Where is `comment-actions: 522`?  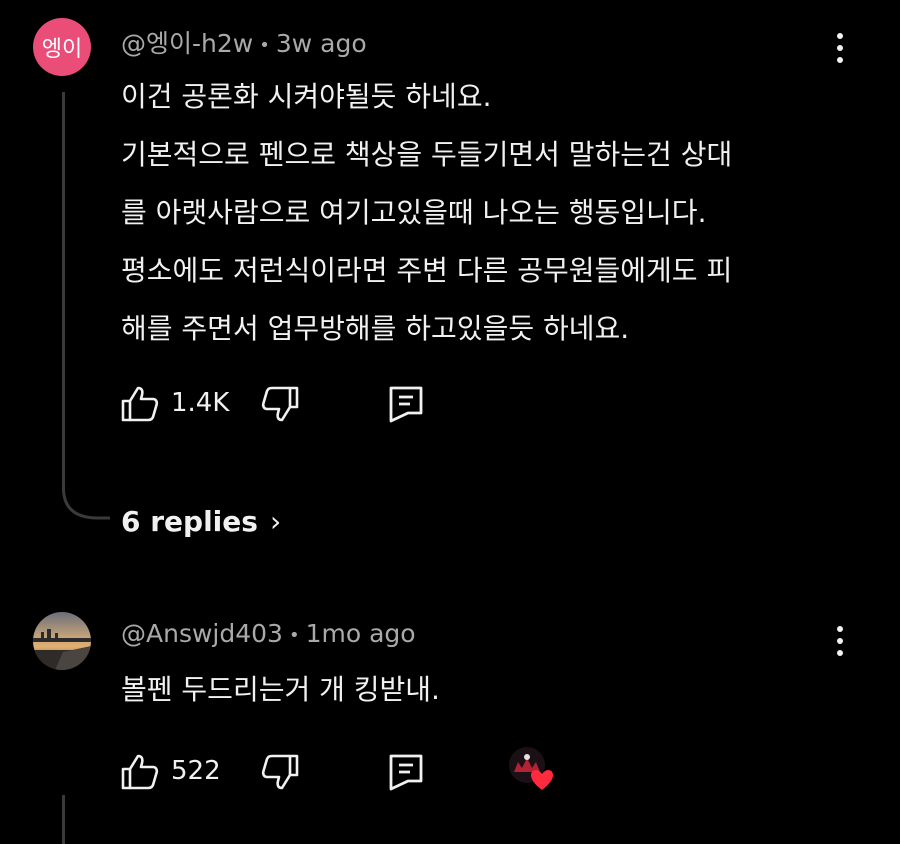 comment-actions: 522 is located at coordinates (336, 771).